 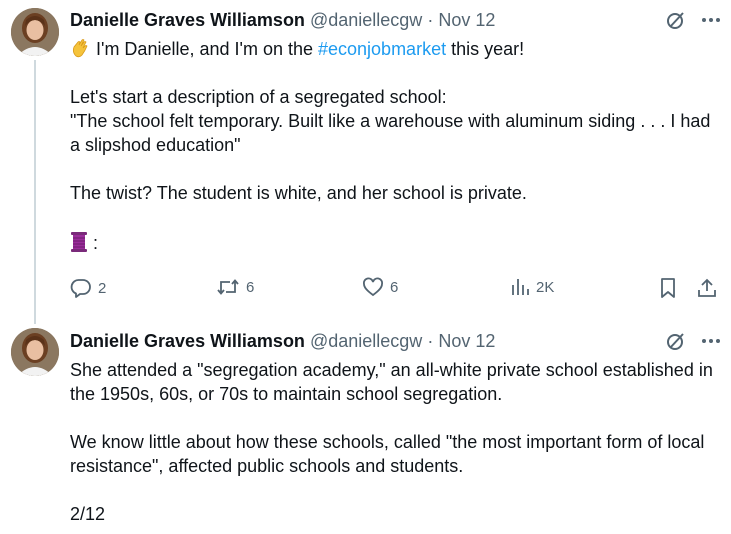 I want to click on views-count: 2K, so click(x=545, y=287).